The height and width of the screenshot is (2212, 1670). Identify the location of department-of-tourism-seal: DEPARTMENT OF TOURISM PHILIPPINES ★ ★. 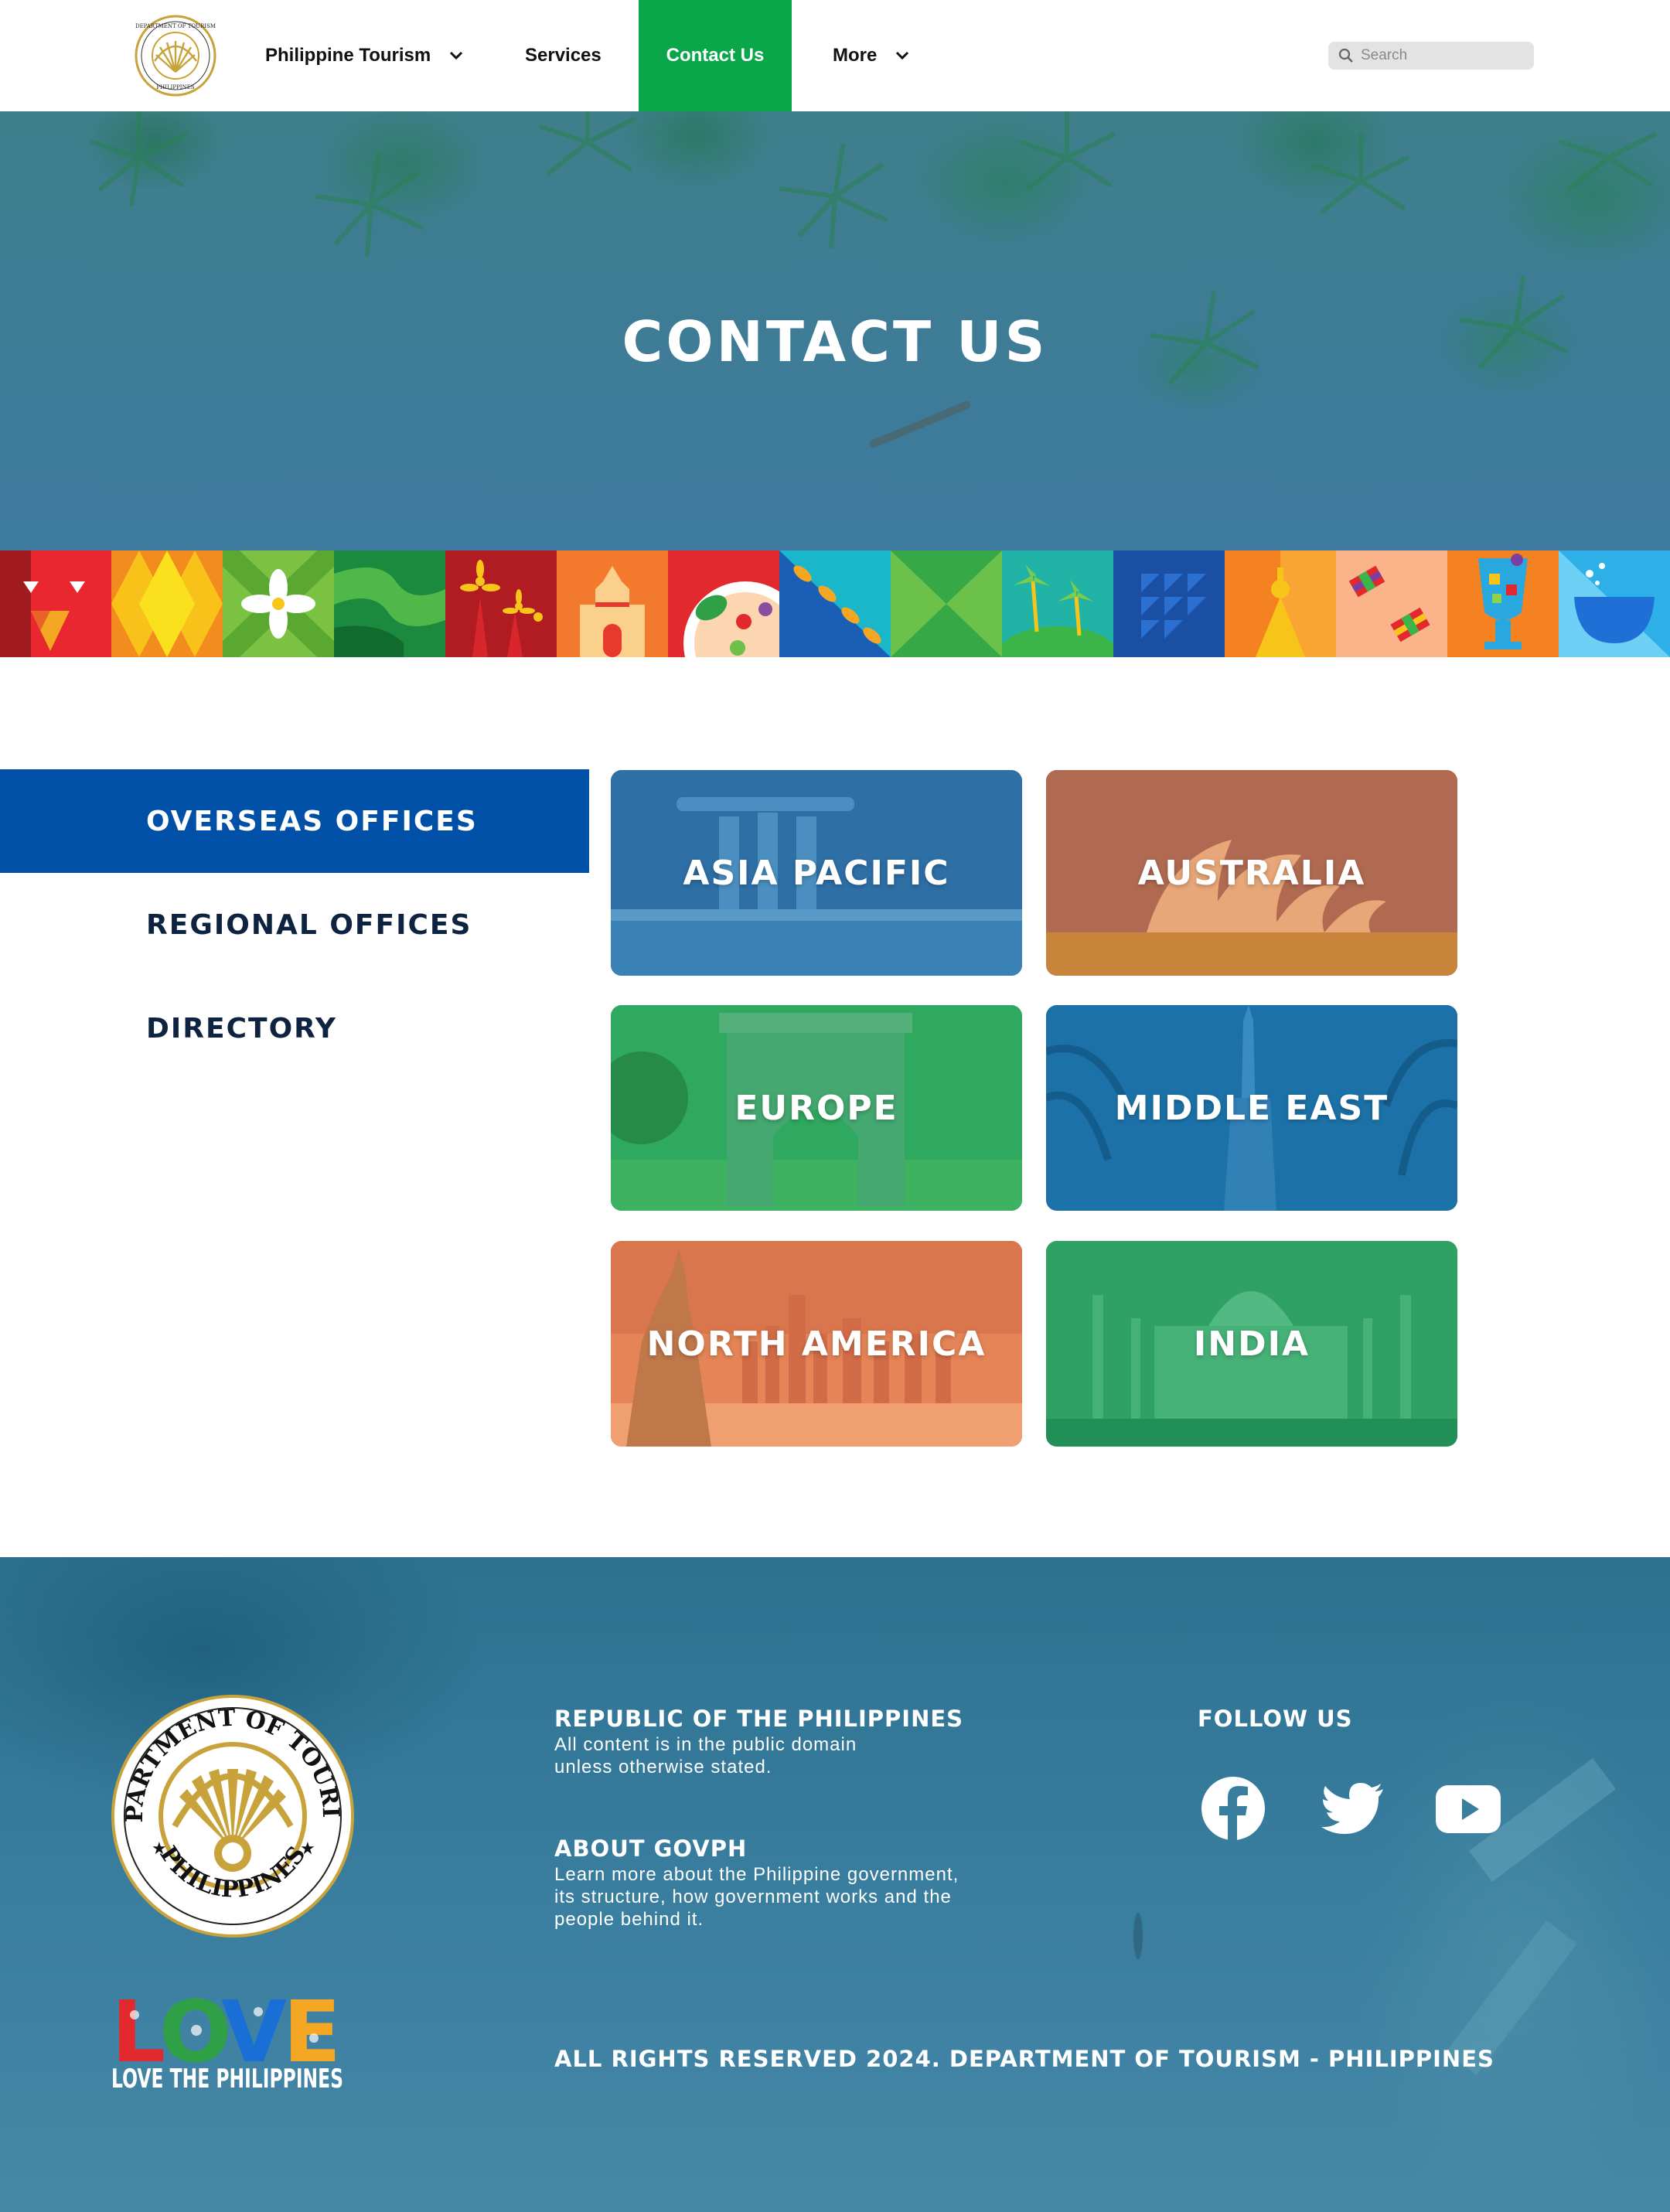
(232, 1817).